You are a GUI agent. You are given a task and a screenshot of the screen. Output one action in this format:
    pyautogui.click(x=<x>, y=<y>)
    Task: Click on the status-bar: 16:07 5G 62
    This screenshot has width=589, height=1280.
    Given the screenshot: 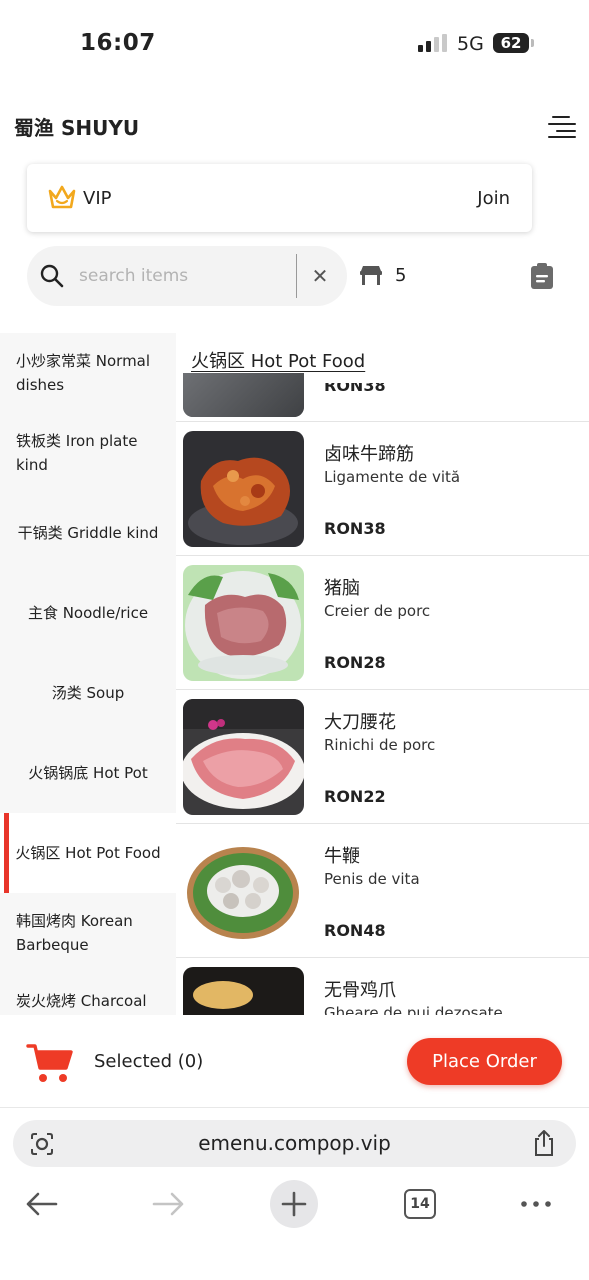 What is the action you would take?
    pyautogui.click(x=294, y=44)
    